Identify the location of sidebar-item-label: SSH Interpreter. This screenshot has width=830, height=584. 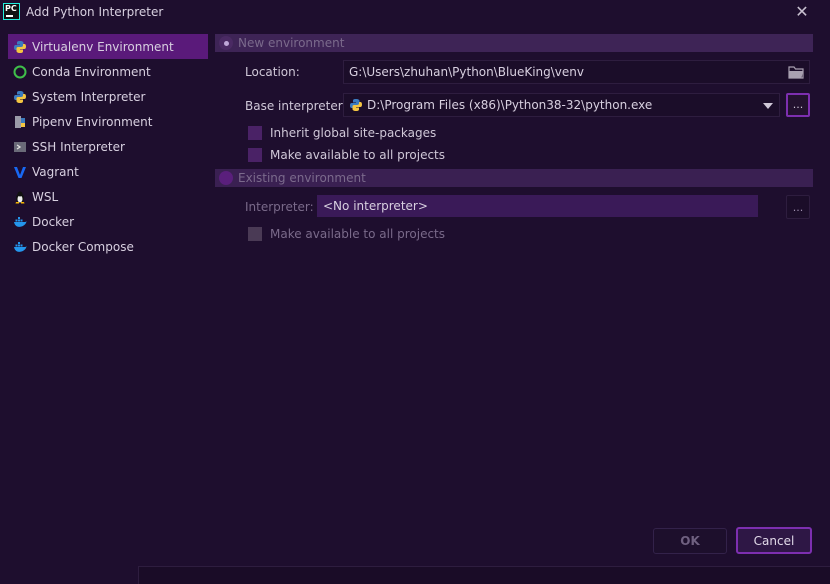
(78, 146).